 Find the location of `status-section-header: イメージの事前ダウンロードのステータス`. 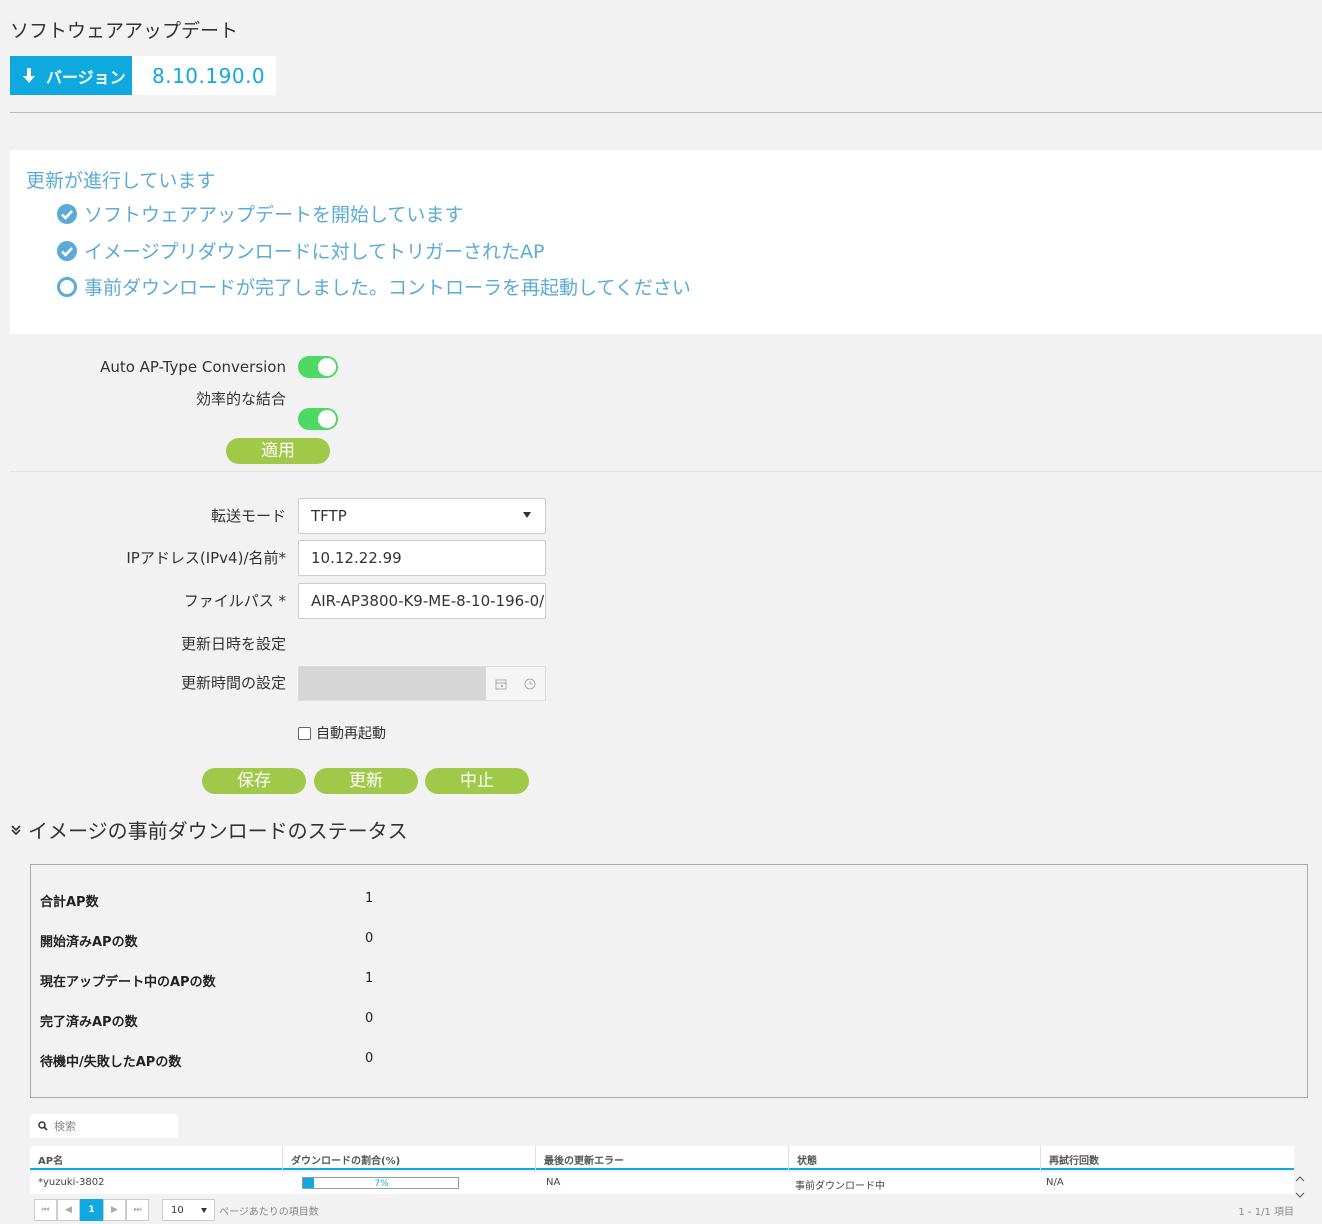

status-section-header: イメージの事前ダウンロードのステータス is located at coordinates (209, 829).